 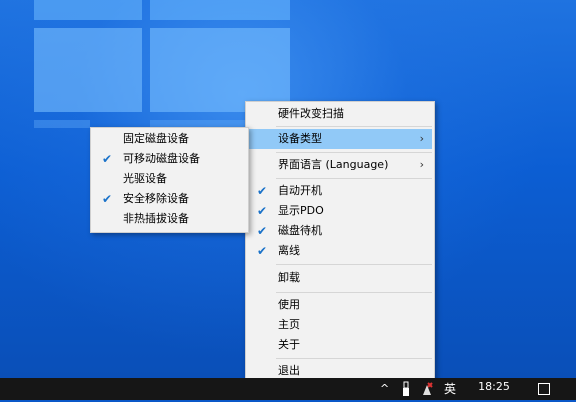 I want to click on menu-item-label: 自动开机, so click(x=300, y=190).